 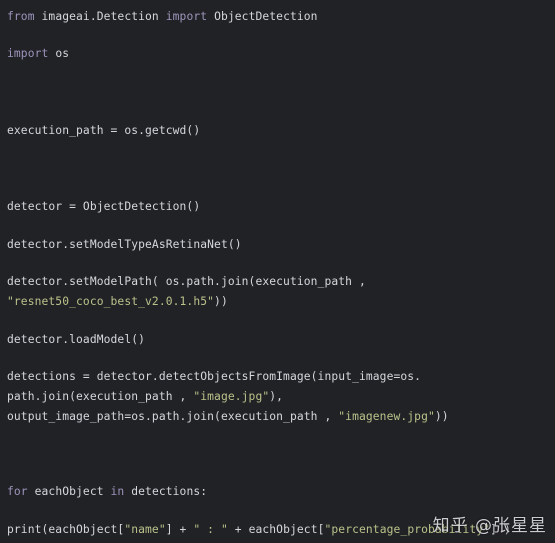 What do you see at coordinates (276, 396) in the screenshot?
I see `code-token-plain: ),` at bounding box center [276, 396].